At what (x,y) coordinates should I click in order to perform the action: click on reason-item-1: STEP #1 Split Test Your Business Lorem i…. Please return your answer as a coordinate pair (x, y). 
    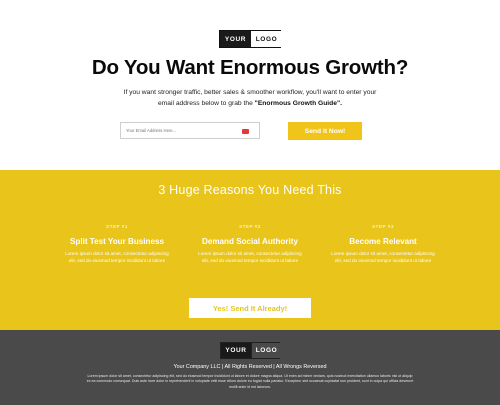
    Looking at the image, I should click on (117, 244).